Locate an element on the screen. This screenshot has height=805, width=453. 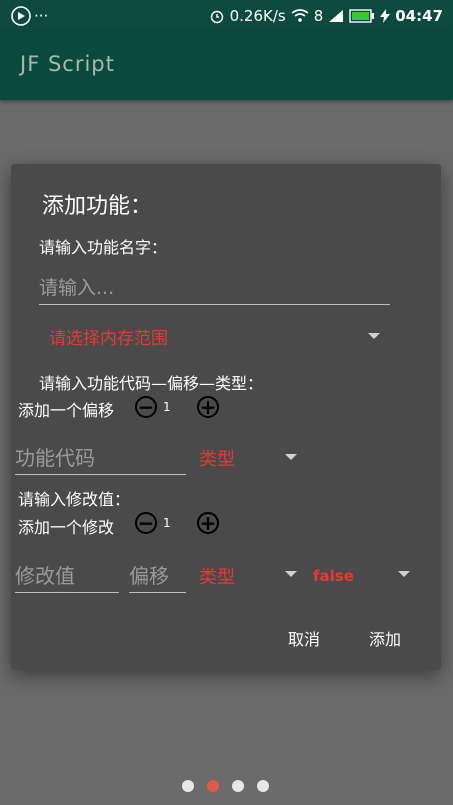
app-bar: JF Script is located at coordinates (226, 66).